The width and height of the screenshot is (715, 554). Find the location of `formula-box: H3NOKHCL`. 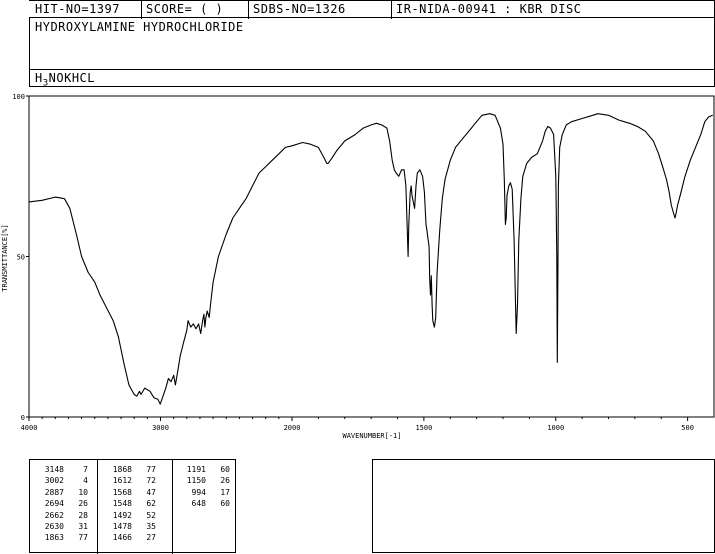

formula-box: H3NOKHCL is located at coordinates (372, 78).